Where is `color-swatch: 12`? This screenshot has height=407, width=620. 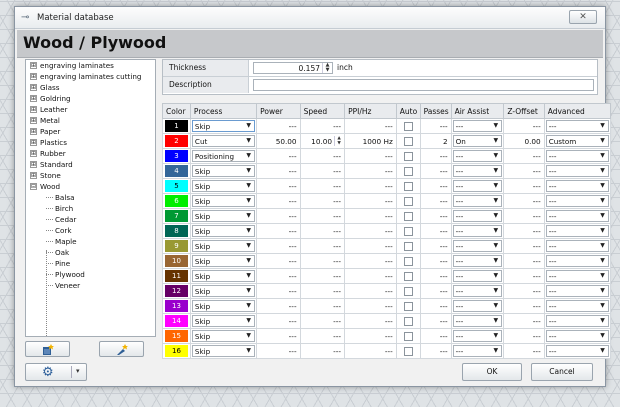 color-swatch: 12 is located at coordinates (176, 291).